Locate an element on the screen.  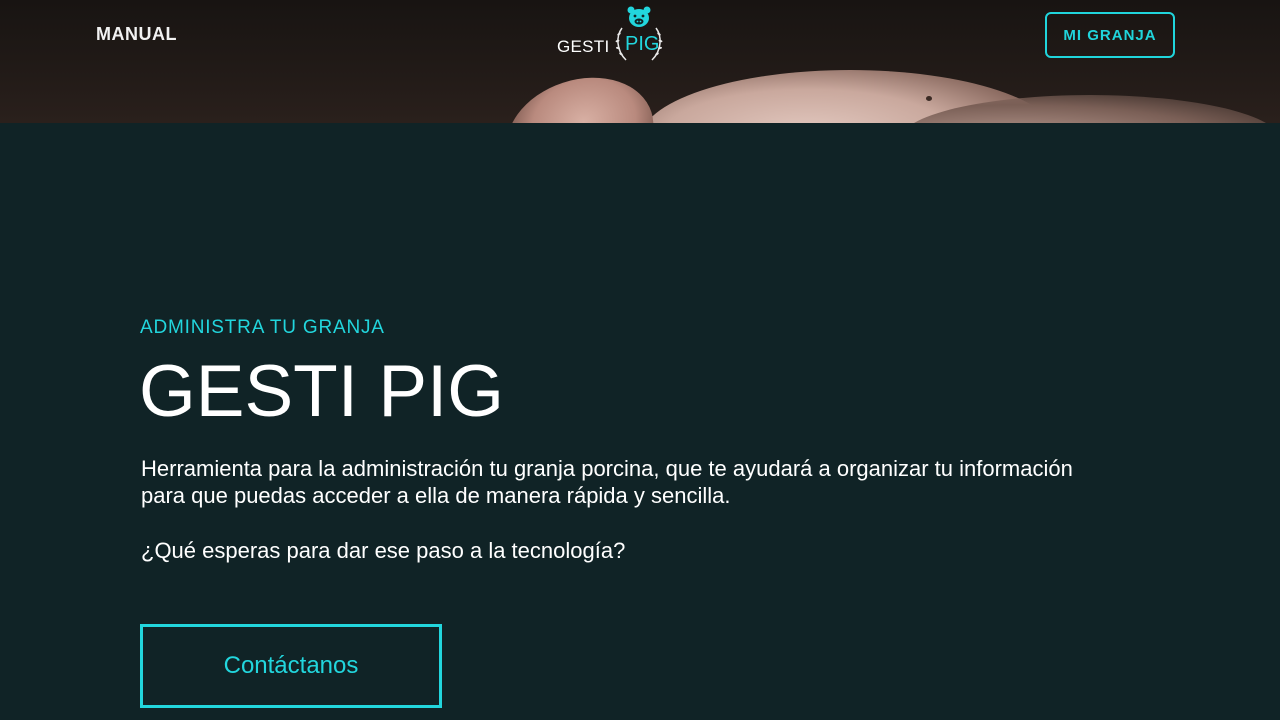
hero-title: GESTI PIG is located at coordinates (322, 391).